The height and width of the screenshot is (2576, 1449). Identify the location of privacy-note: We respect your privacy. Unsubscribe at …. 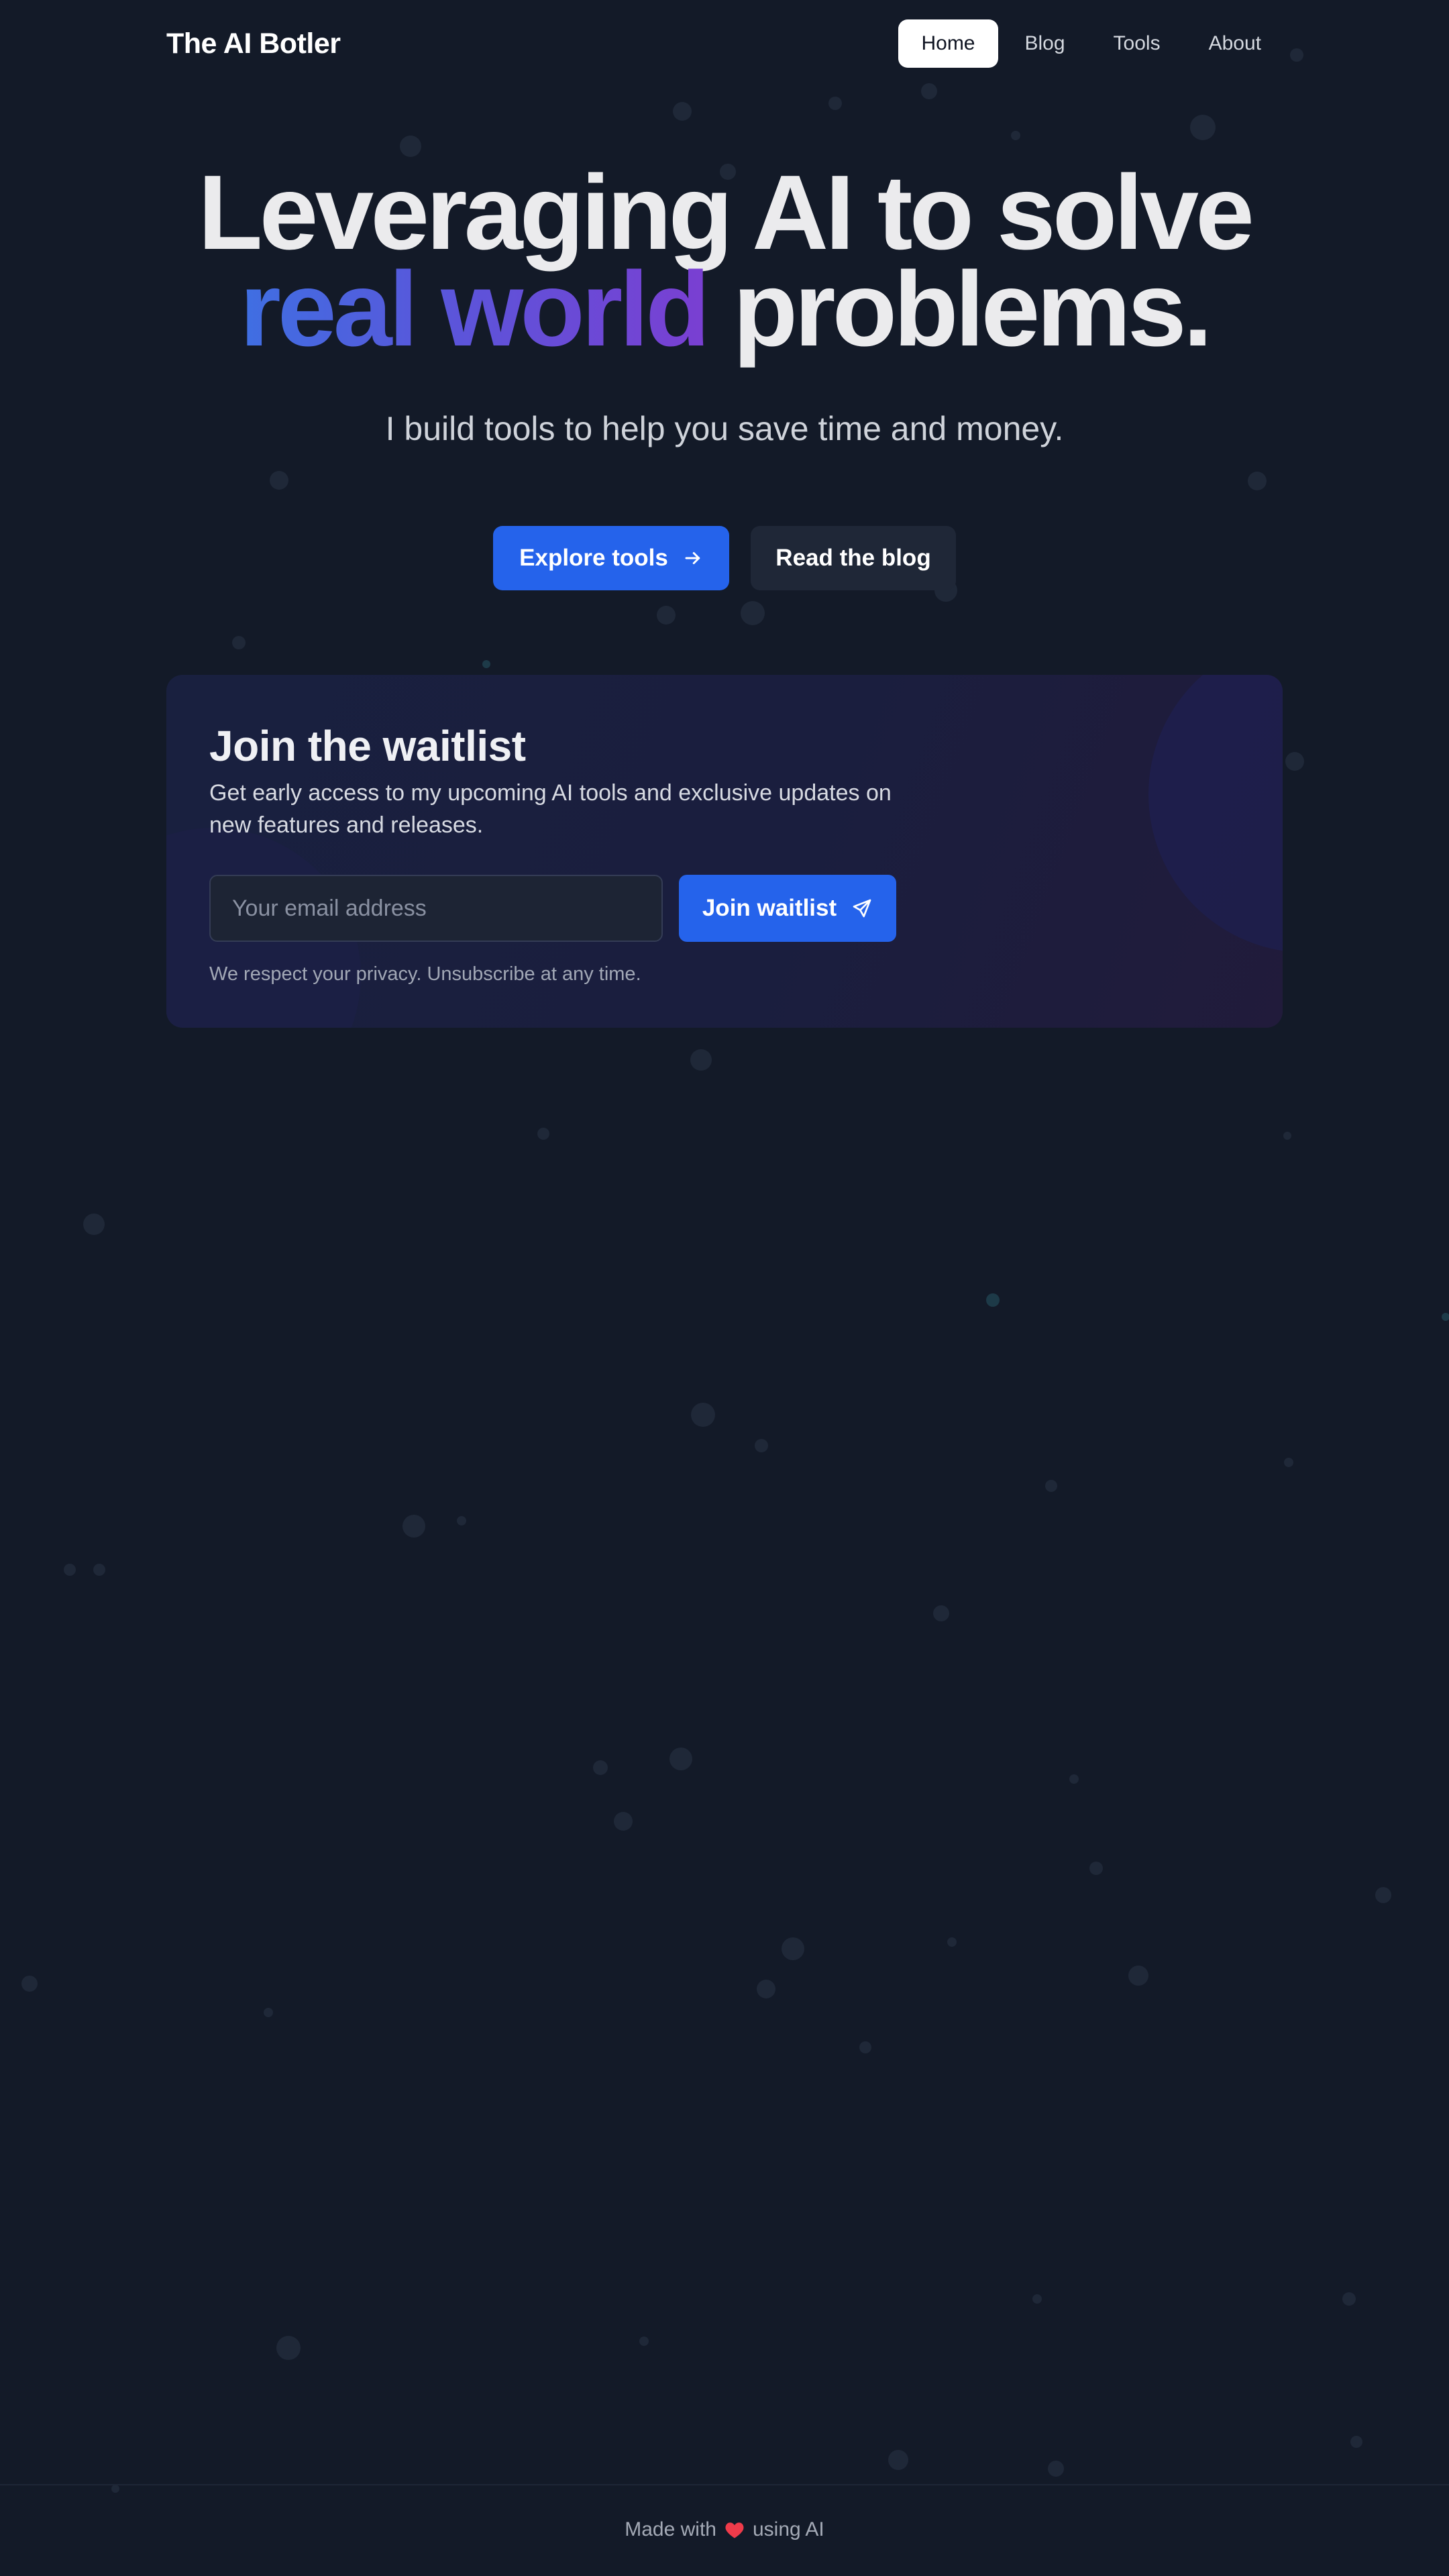
(425, 974).